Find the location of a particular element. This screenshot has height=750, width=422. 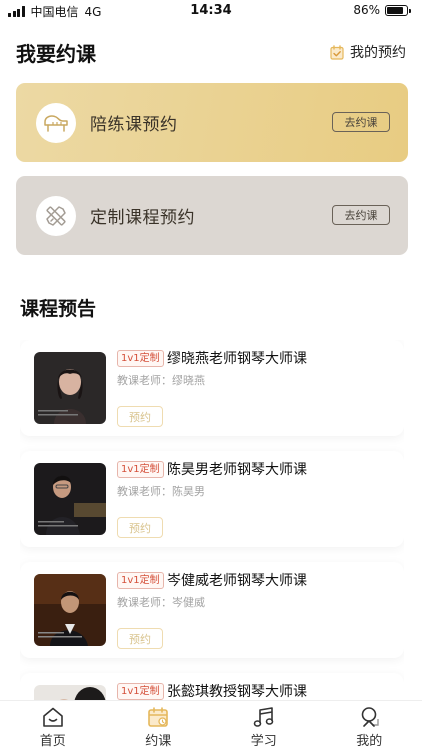

course-card: 1v1定制 岑健威老师钢琴大师课 教课老师：岑健威 预约 is located at coordinates (212, 610).